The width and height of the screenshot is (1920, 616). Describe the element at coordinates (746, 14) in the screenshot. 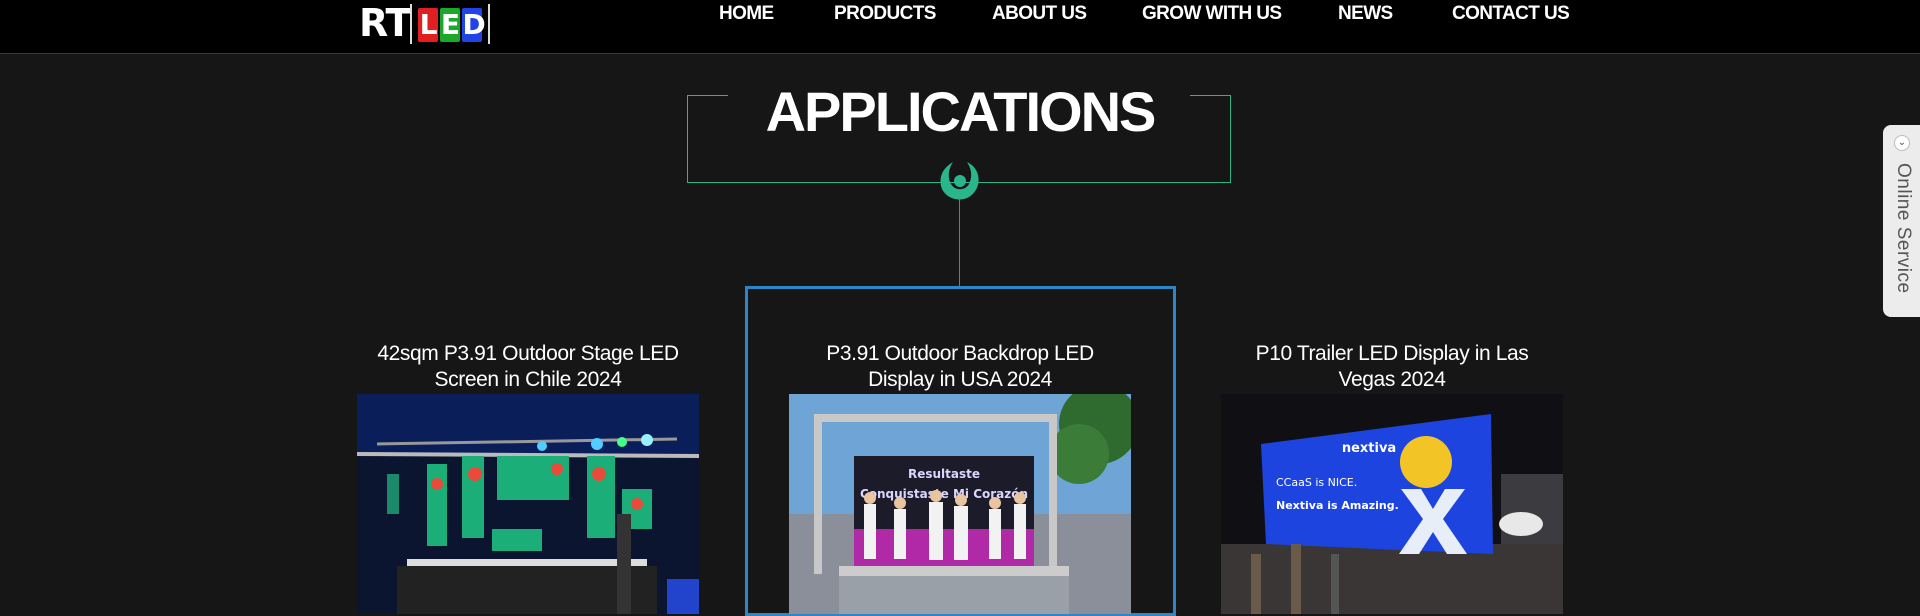

I see `nav-home: HOME` at that location.